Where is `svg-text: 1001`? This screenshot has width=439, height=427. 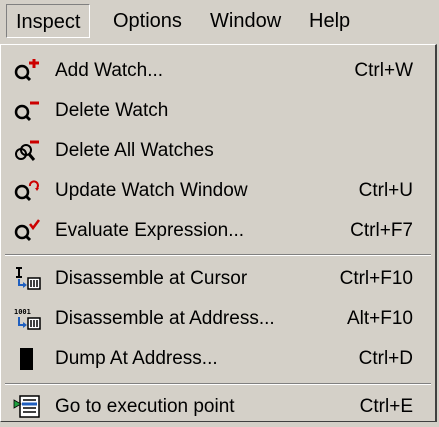
svg-text: 1001 is located at coordinates (22, 312).